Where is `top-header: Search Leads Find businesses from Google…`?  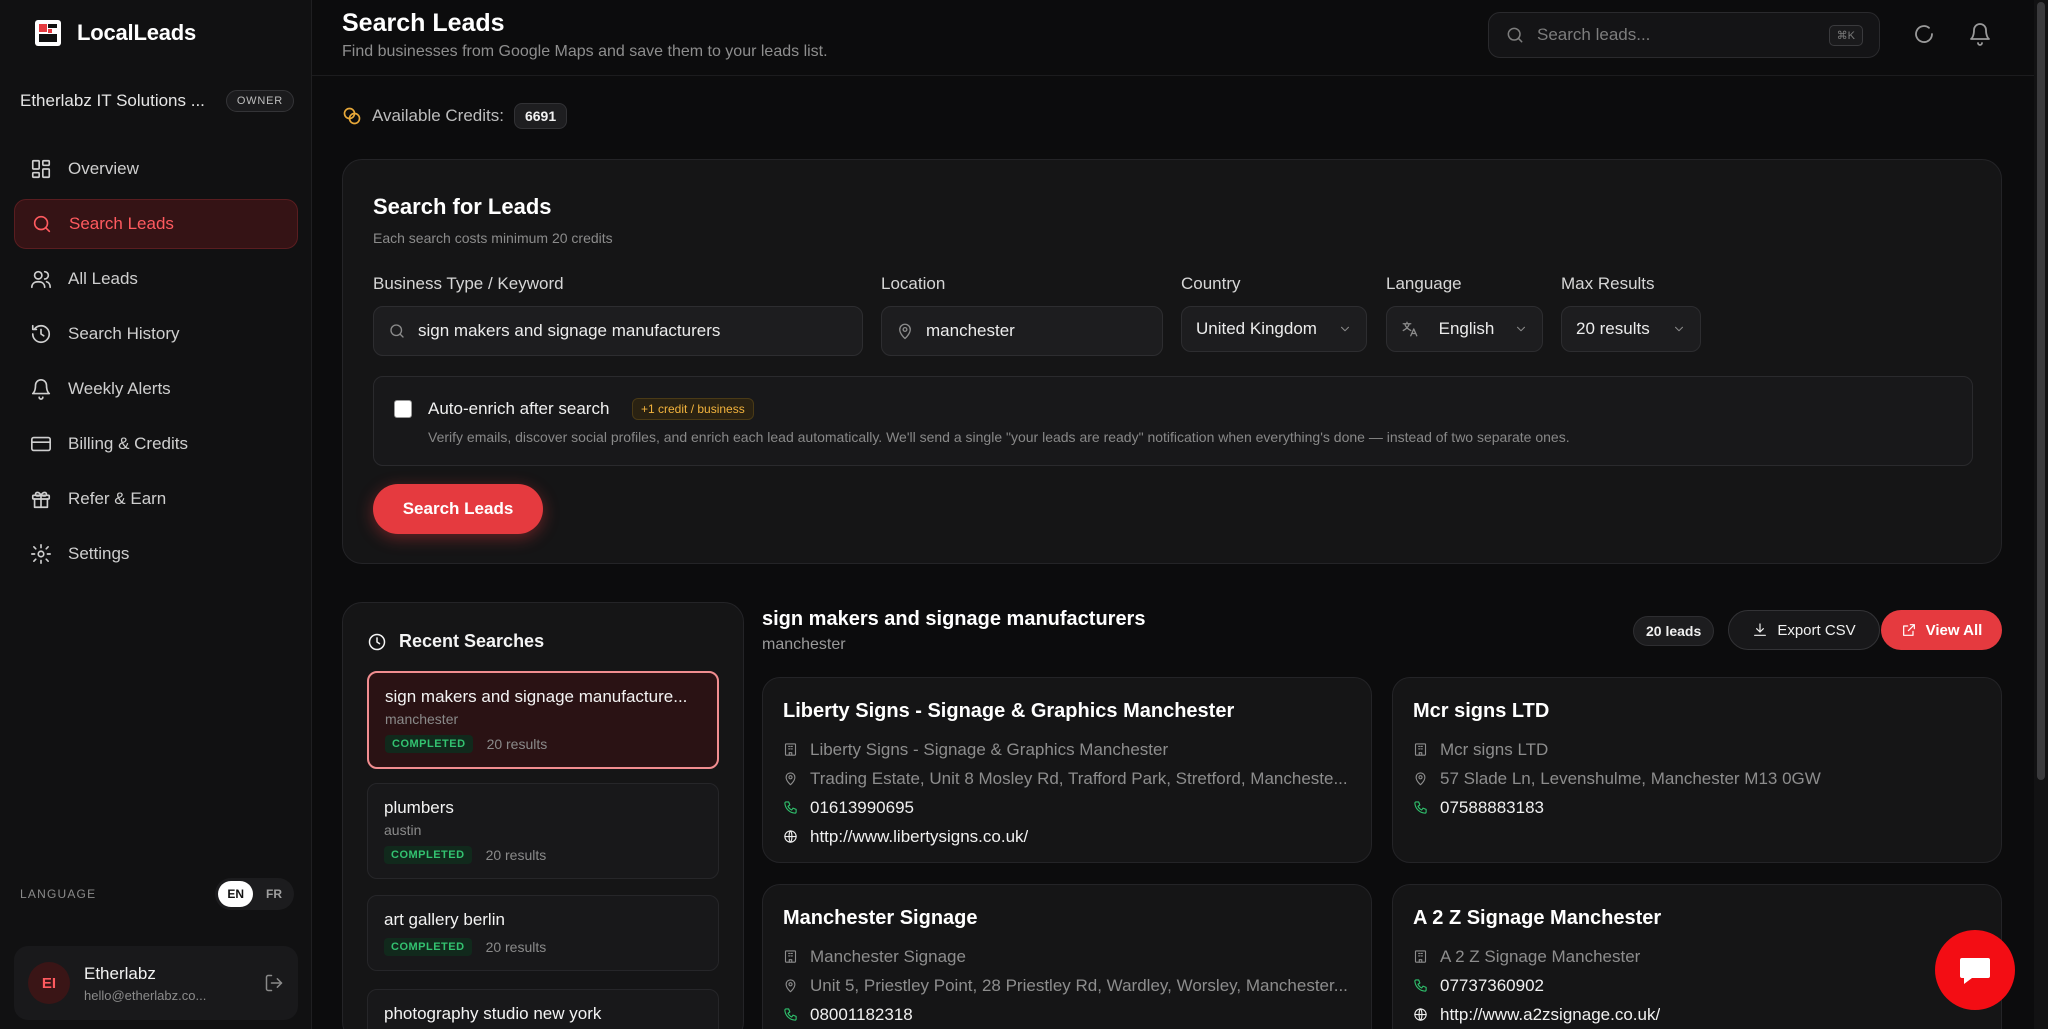
top-header: Search Leads Find businesses from Google… is located at coordinates (1173, 38).